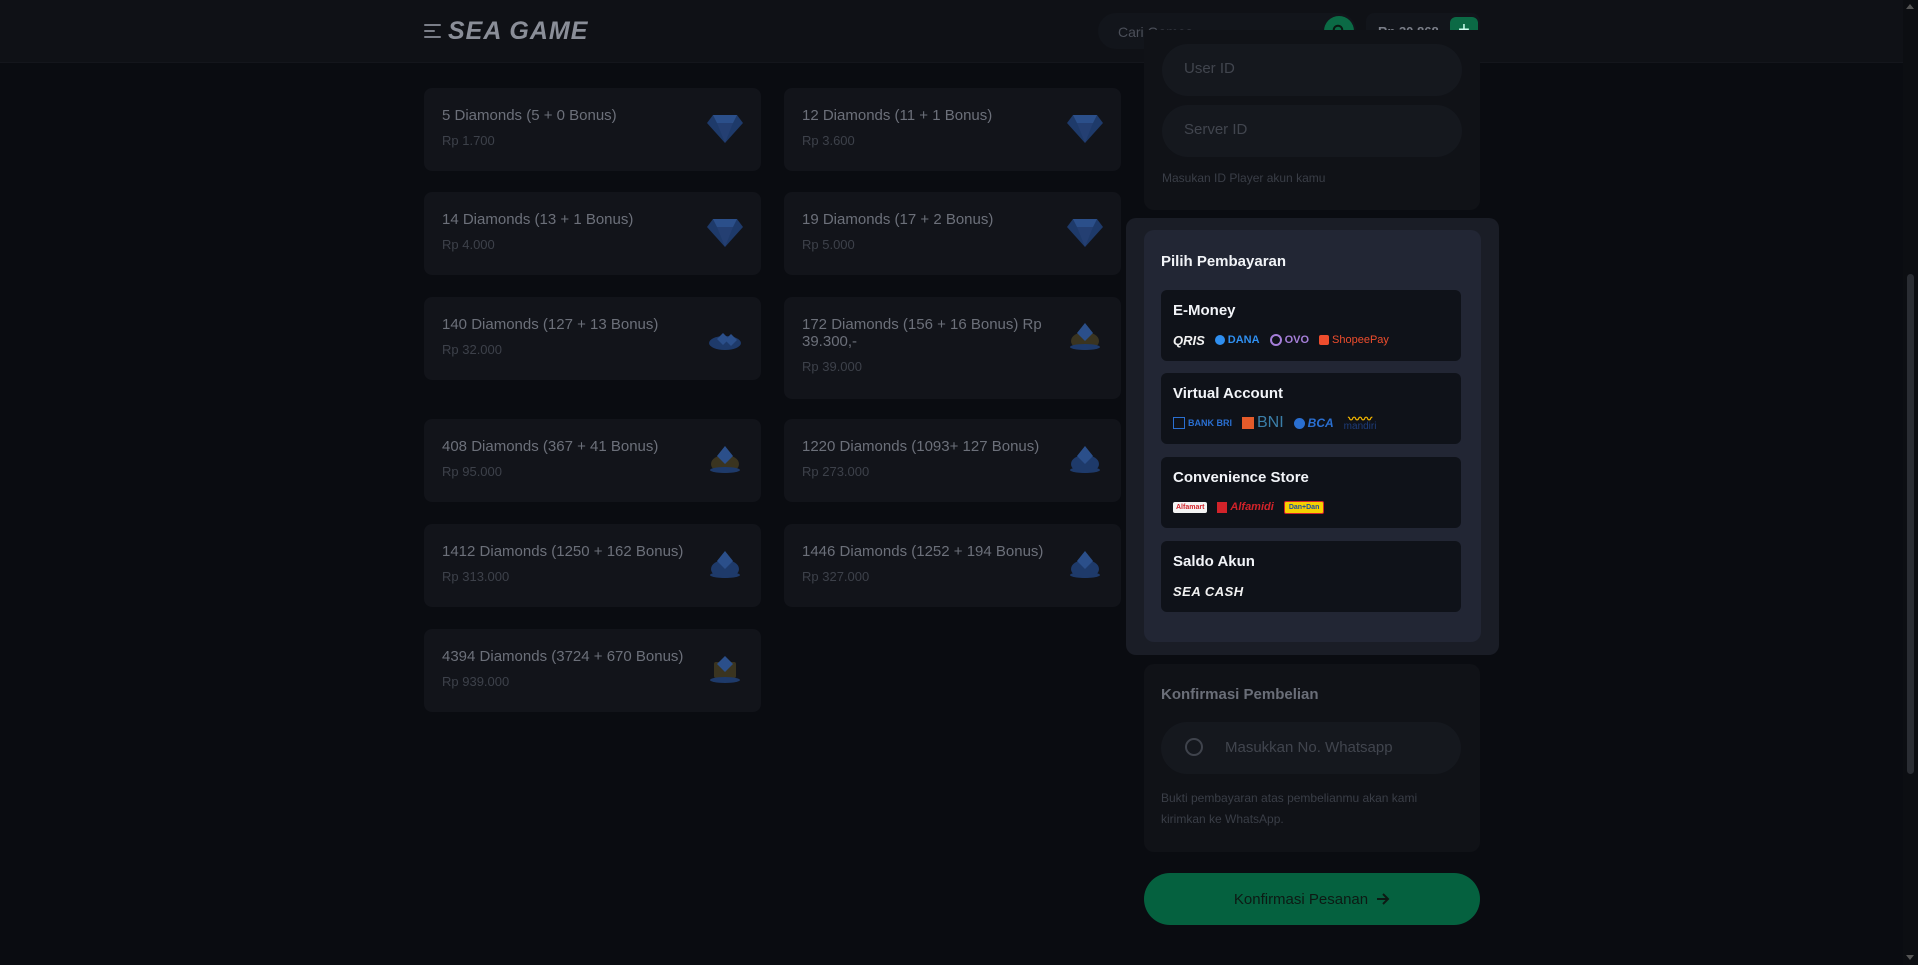 The width and height of the screenshot is (1918, 965). What do you see at coordinates (538, 219) in the screenshot?
I see `product-name: 14 Diamonds (13 + 1 Bonus)` at bounding box center [538, 219].